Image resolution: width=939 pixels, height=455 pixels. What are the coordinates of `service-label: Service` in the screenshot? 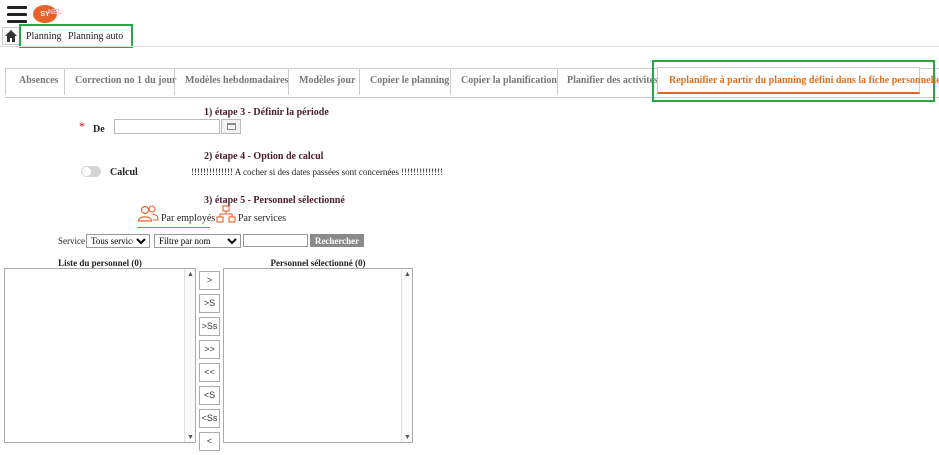 It's located at (71, 241).